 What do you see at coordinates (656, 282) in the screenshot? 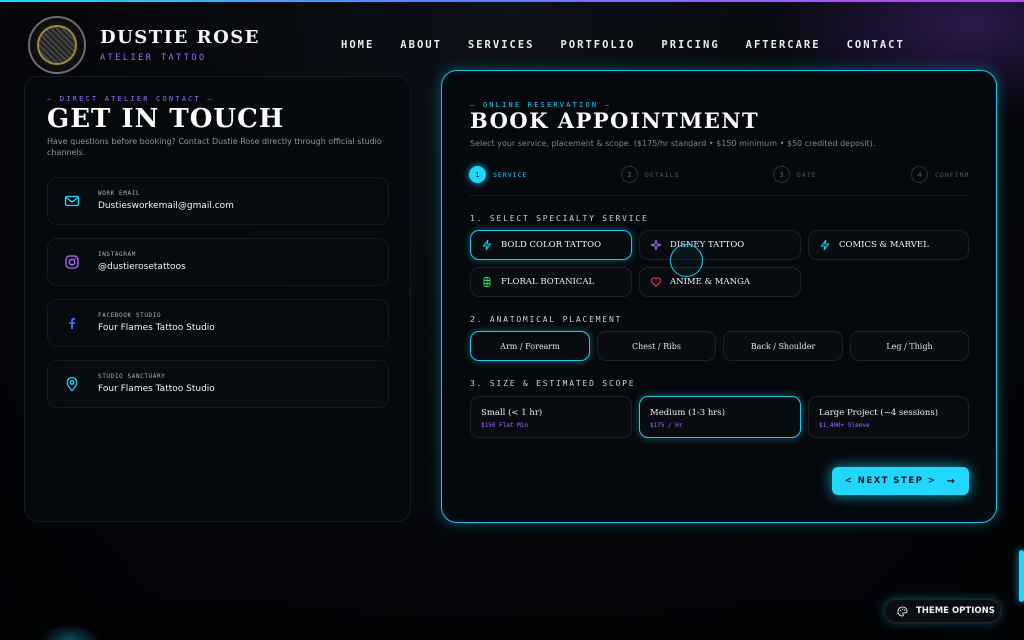
I see `heart-icon` at bounding box center [656, 282].